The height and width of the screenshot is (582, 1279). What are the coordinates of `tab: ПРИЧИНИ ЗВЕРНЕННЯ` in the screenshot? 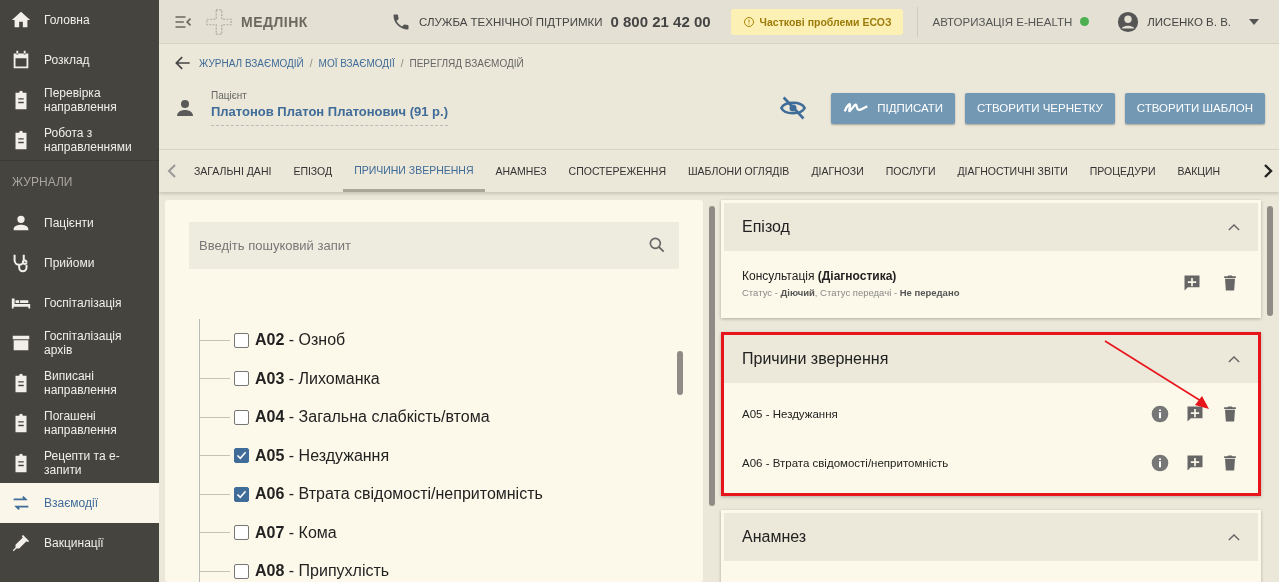 It's located at (414, 171).